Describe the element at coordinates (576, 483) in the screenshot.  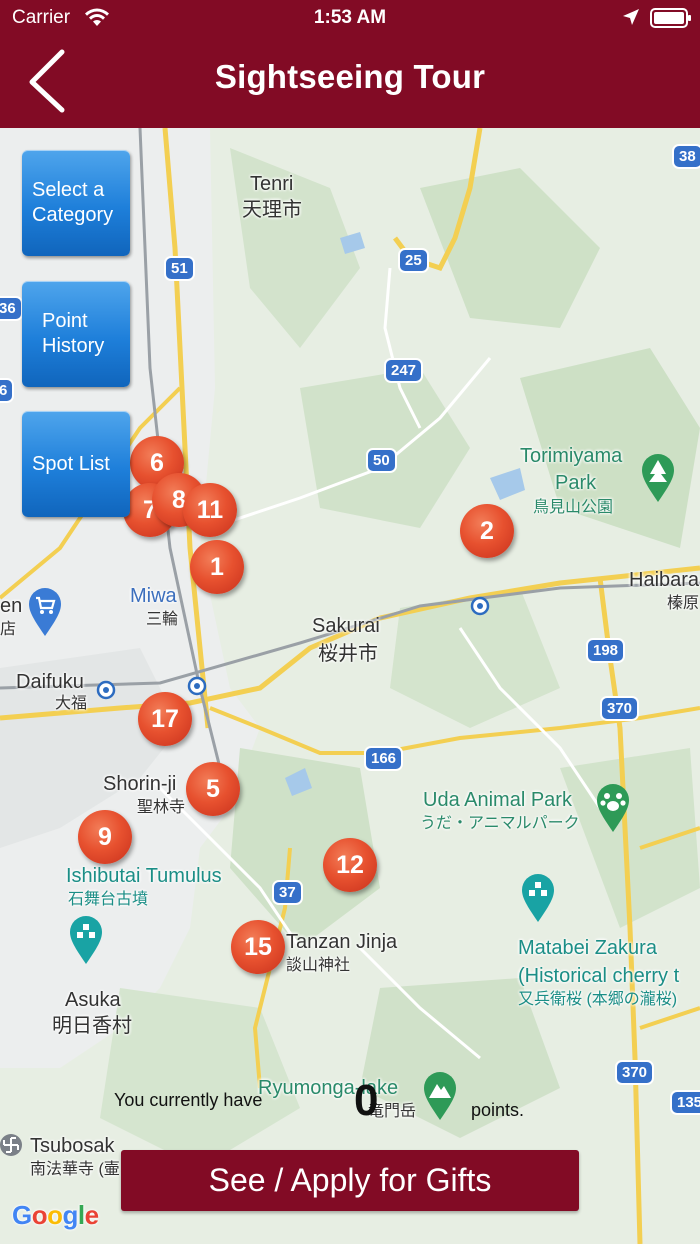
I see `place-label: Park` at that location.